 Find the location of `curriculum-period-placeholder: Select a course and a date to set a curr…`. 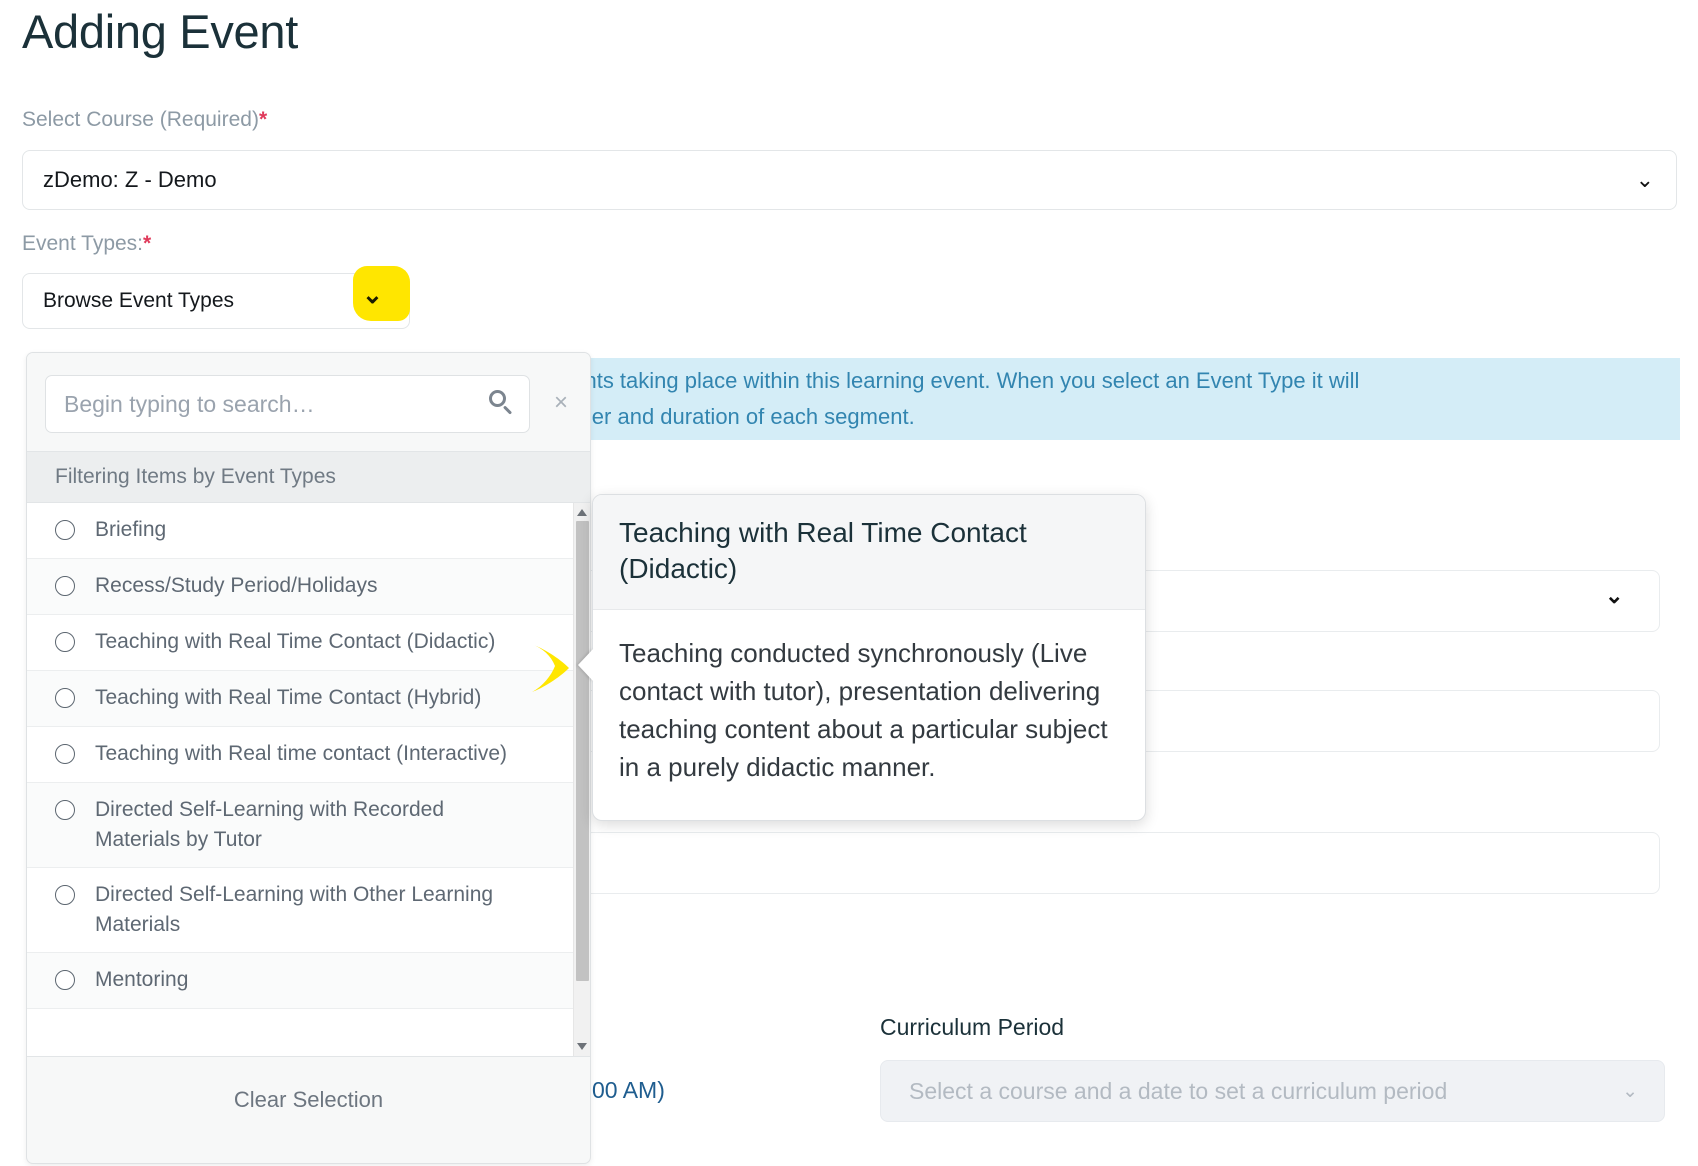

curriculum-period-placeholder: Select a course and a date to set a curr… is located at coordinates (1178, 1090).